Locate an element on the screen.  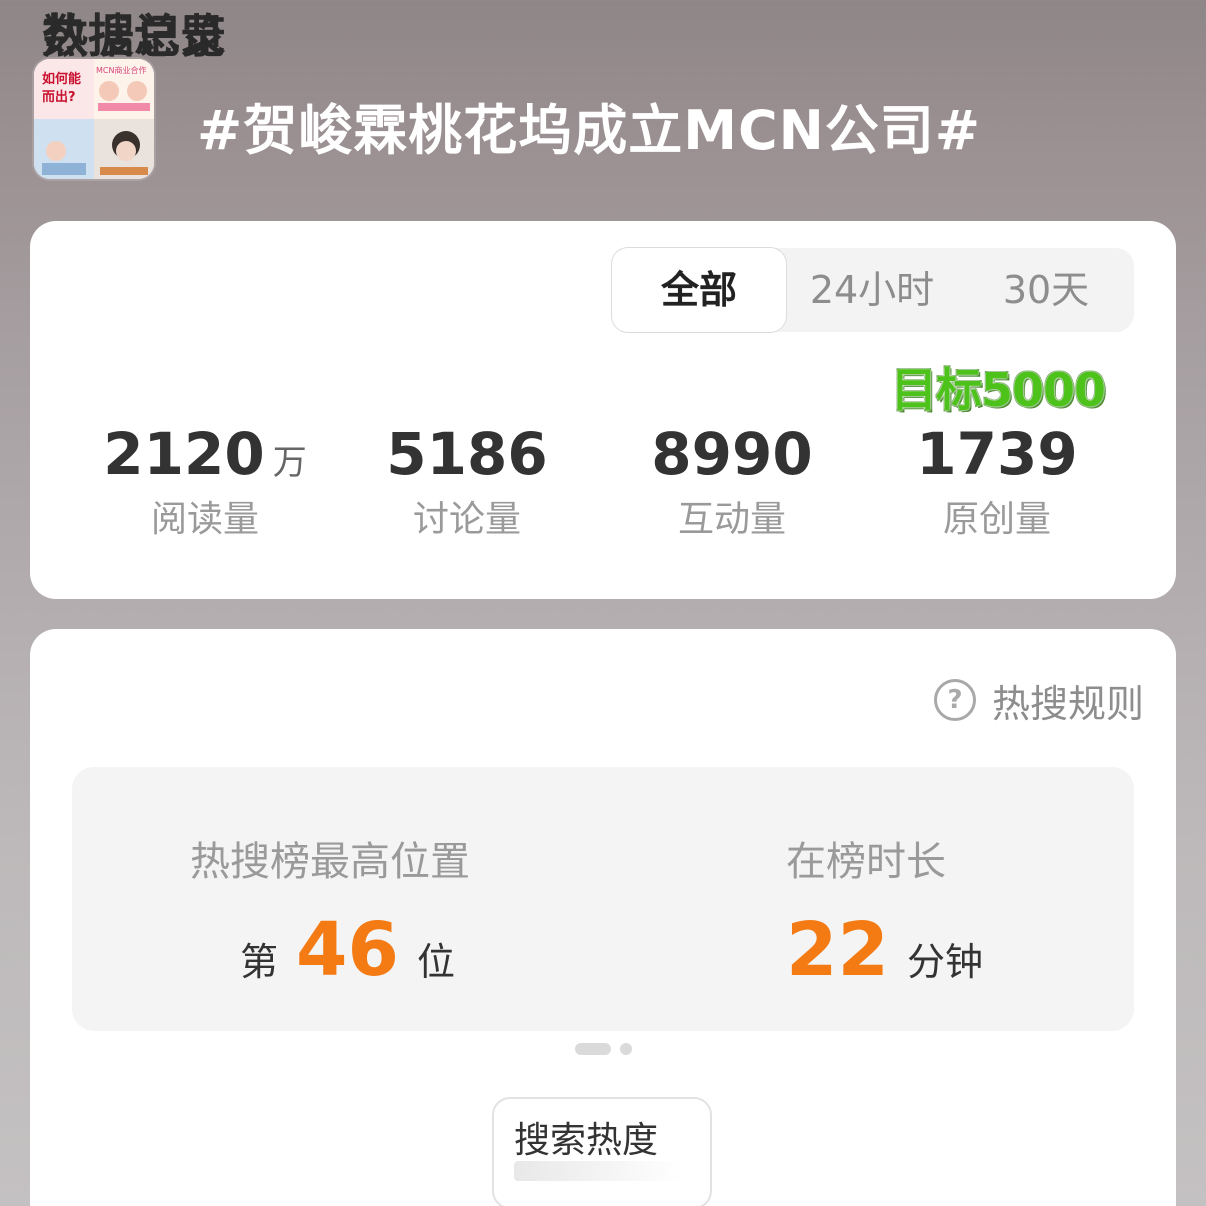
duration-value: 22 分钟 is located at coordinates (884, 950).